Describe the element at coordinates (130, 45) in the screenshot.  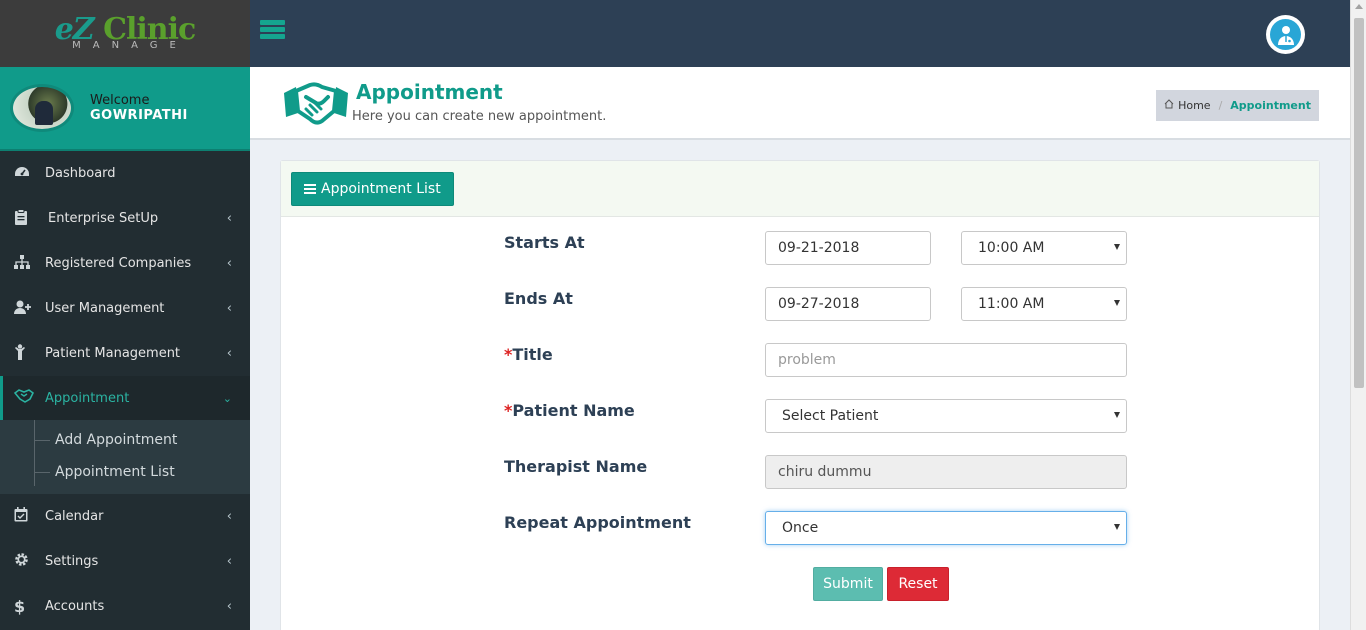
I see `logo-subtitle: MANAGE` at that location.